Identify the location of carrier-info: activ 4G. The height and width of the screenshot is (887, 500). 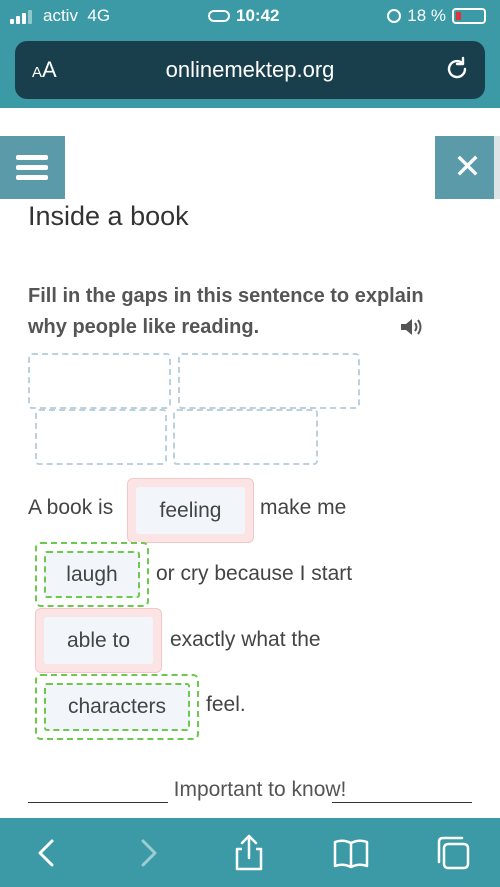
(76, 16).